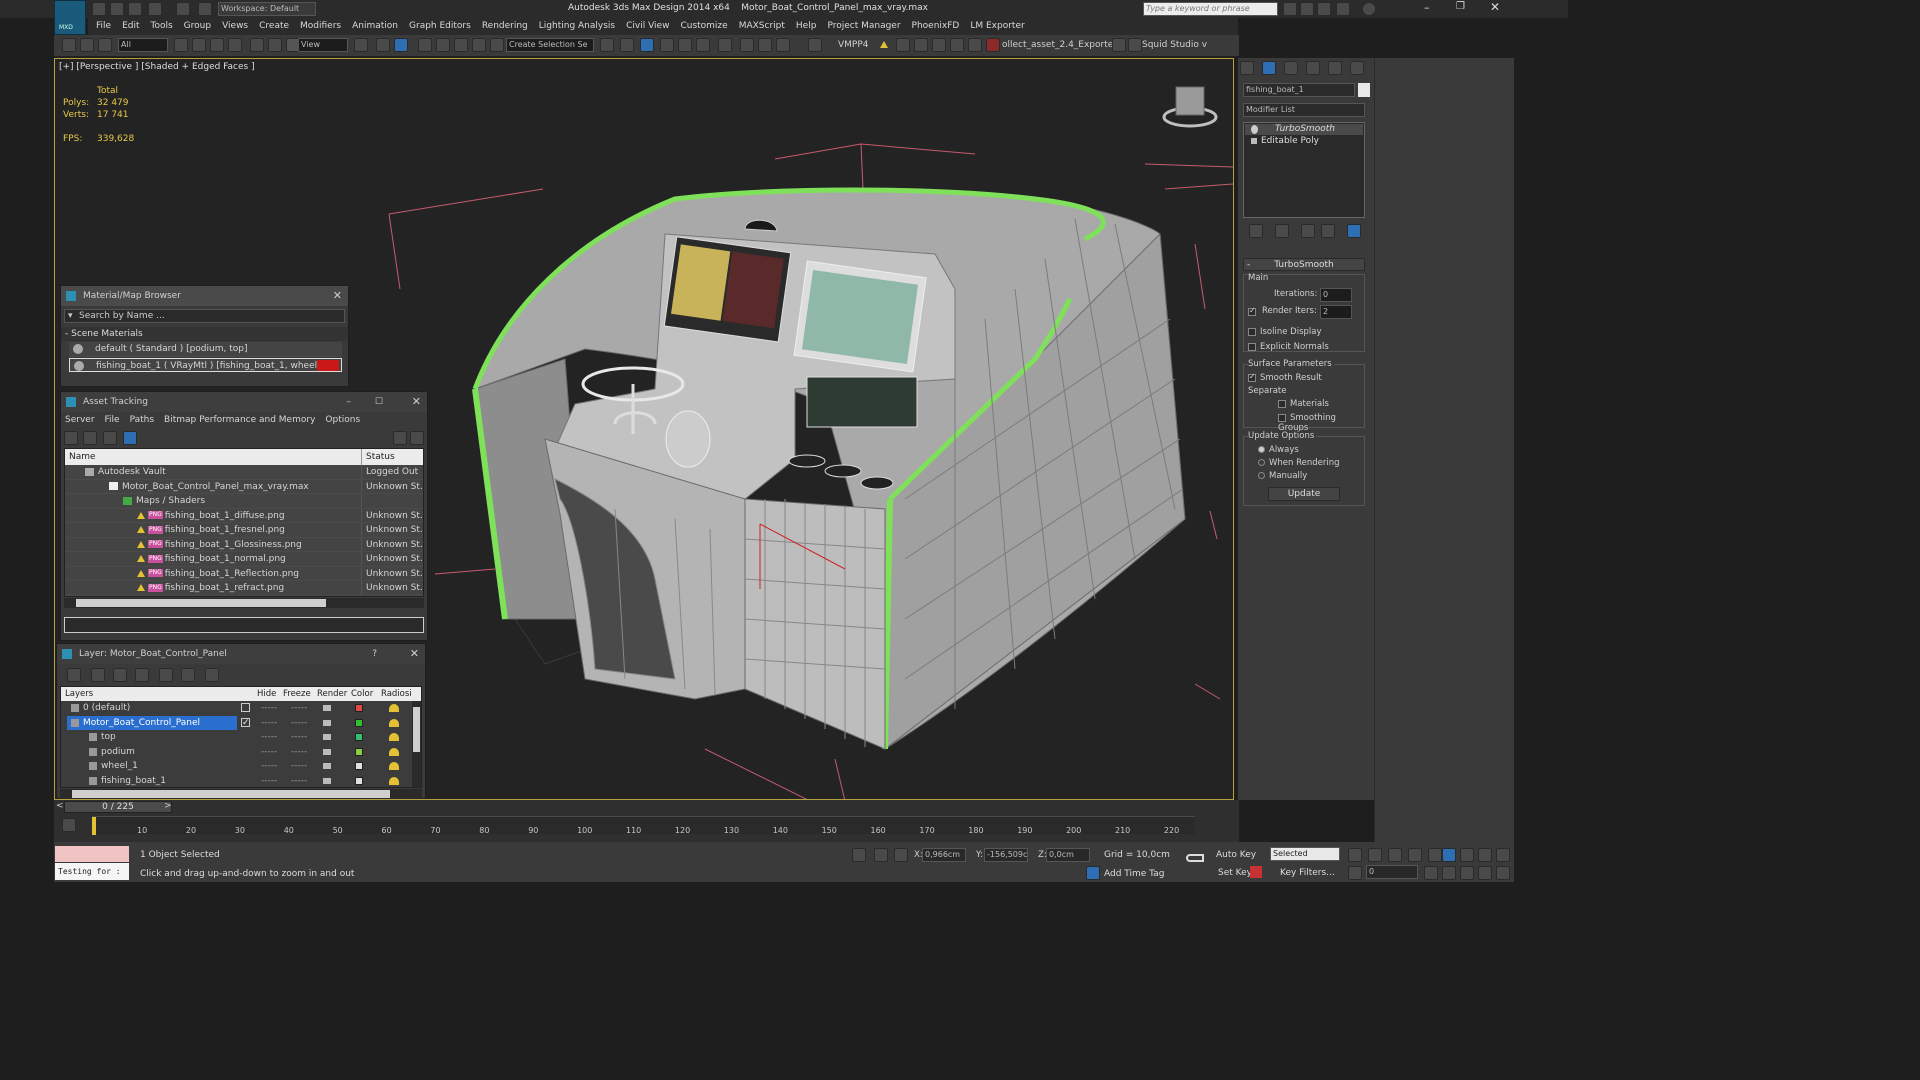  Describe the element at coordinates (921, 45) in the screenshot. I see `light-bulb-icon` at that location.